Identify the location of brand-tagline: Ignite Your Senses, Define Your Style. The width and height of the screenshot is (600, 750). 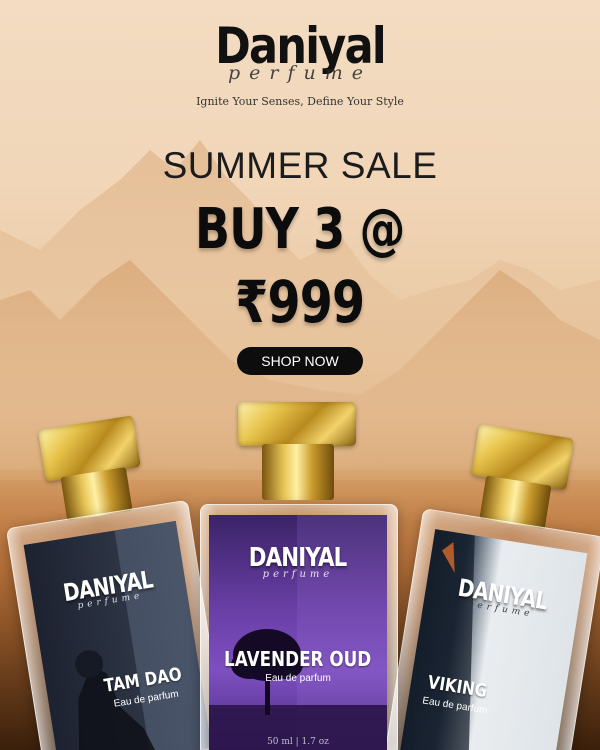
(300, 101).